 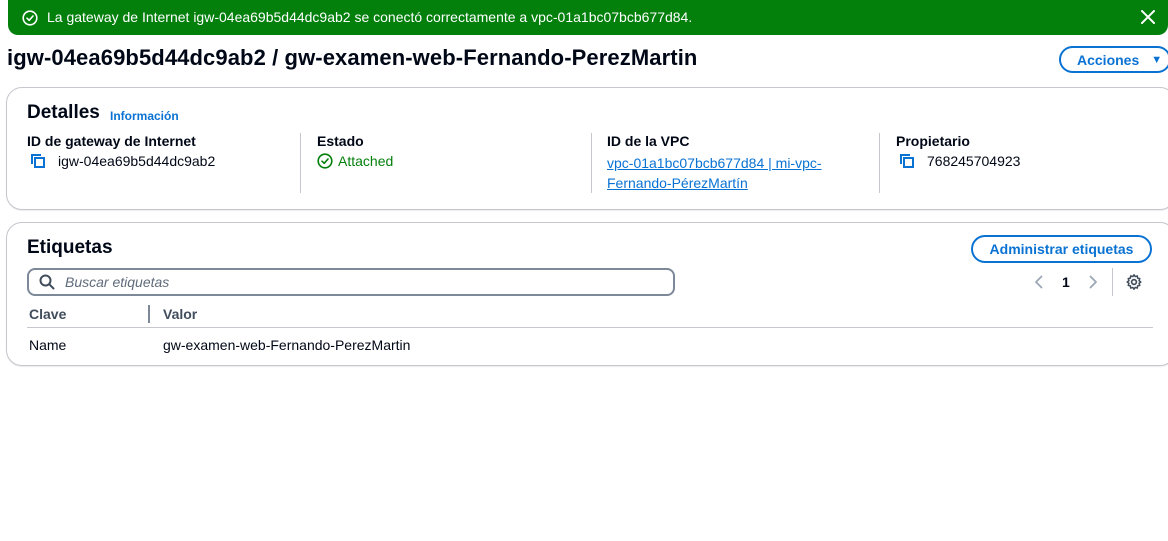 What do you see at coordinates (180, 314) in the screenshot?
I see `column-header-value: Valor` at bounding box center [180, 314].